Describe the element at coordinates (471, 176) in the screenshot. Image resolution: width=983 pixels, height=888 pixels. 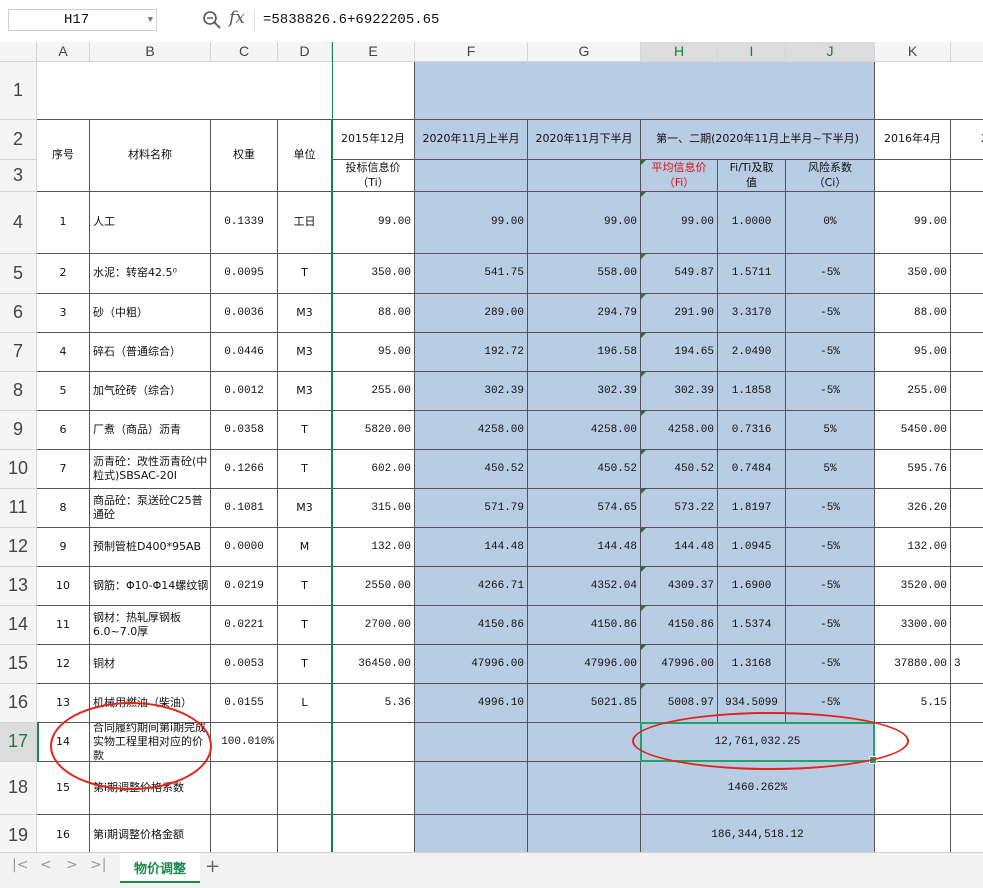
I see `header-f3-empty` at that location.